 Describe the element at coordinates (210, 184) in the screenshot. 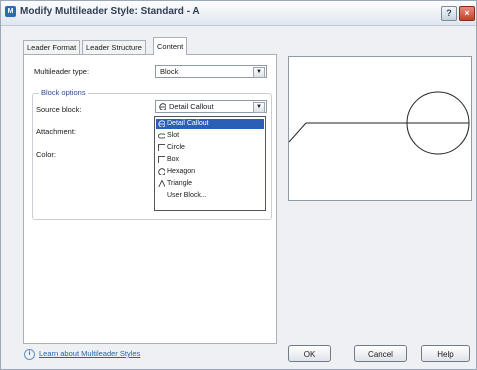

I see `dropdown-item-triangle: Triangle` at that location.